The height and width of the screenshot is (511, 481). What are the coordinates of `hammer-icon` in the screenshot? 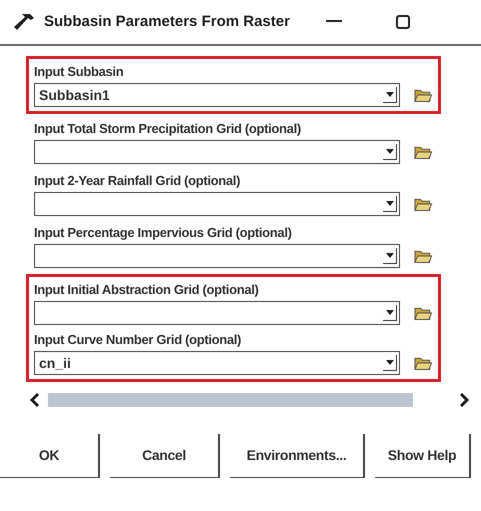 It's located at (25, 22).